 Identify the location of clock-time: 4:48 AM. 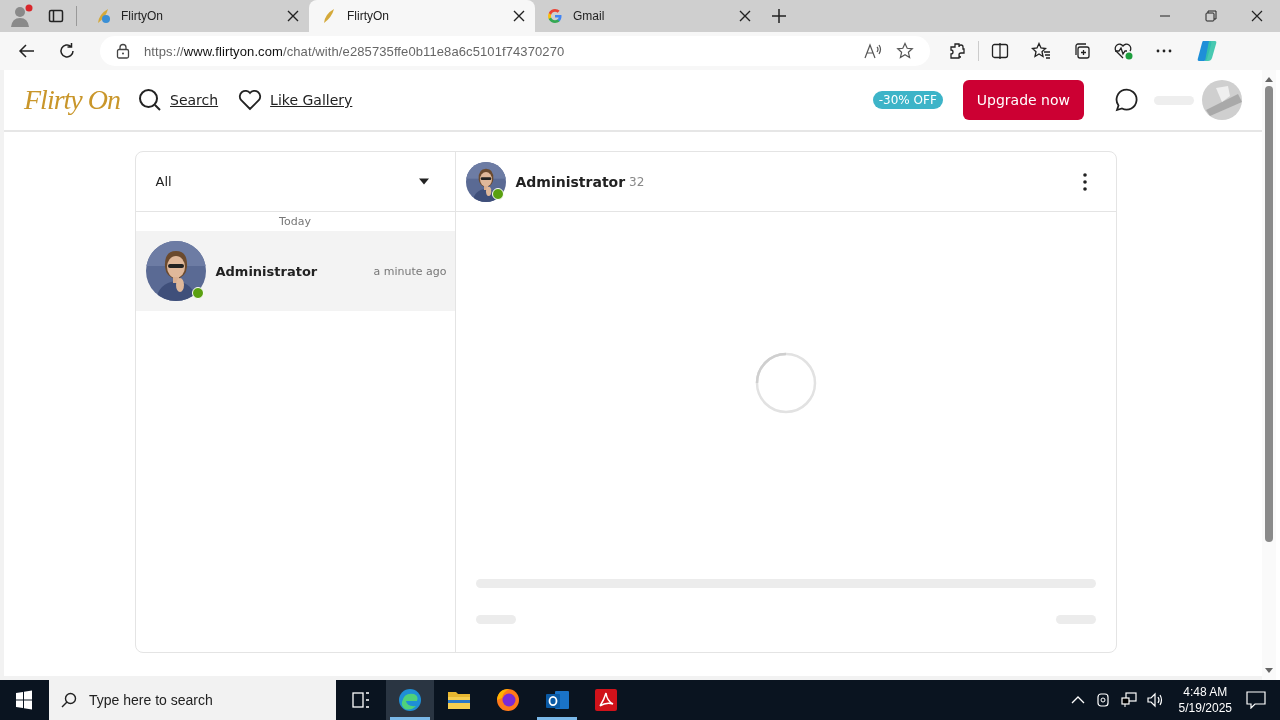
(1205, 692).